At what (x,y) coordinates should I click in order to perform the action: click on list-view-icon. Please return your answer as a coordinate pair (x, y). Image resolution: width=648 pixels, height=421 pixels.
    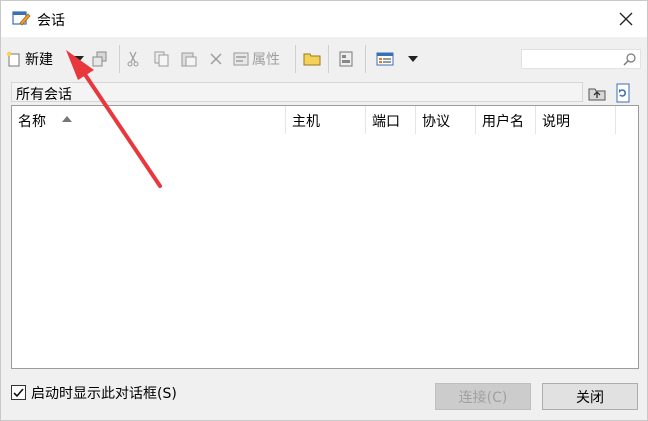
    Looking at the image, I should click on (385, 59).